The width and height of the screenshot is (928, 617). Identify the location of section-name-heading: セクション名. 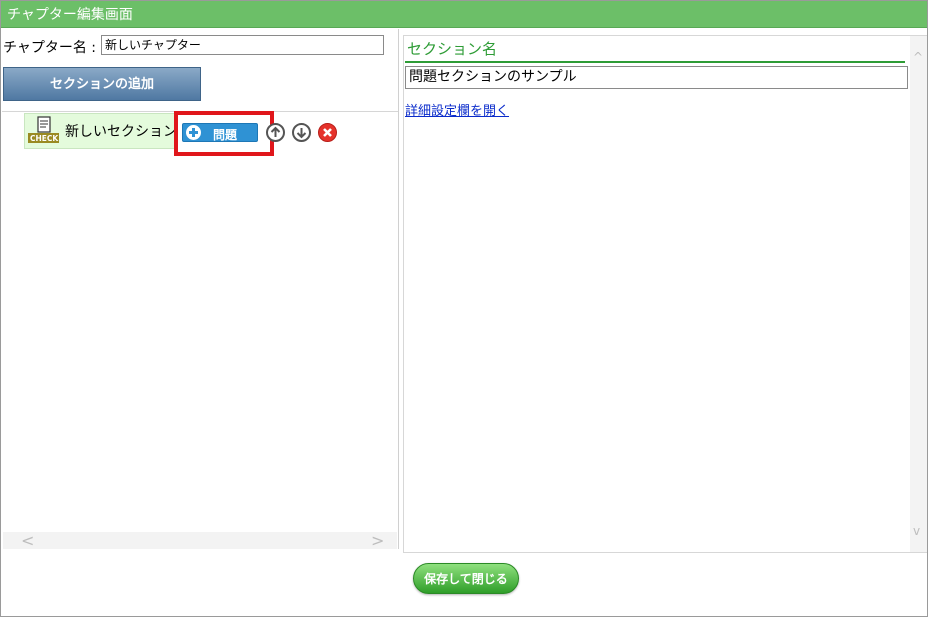
(452, 49).